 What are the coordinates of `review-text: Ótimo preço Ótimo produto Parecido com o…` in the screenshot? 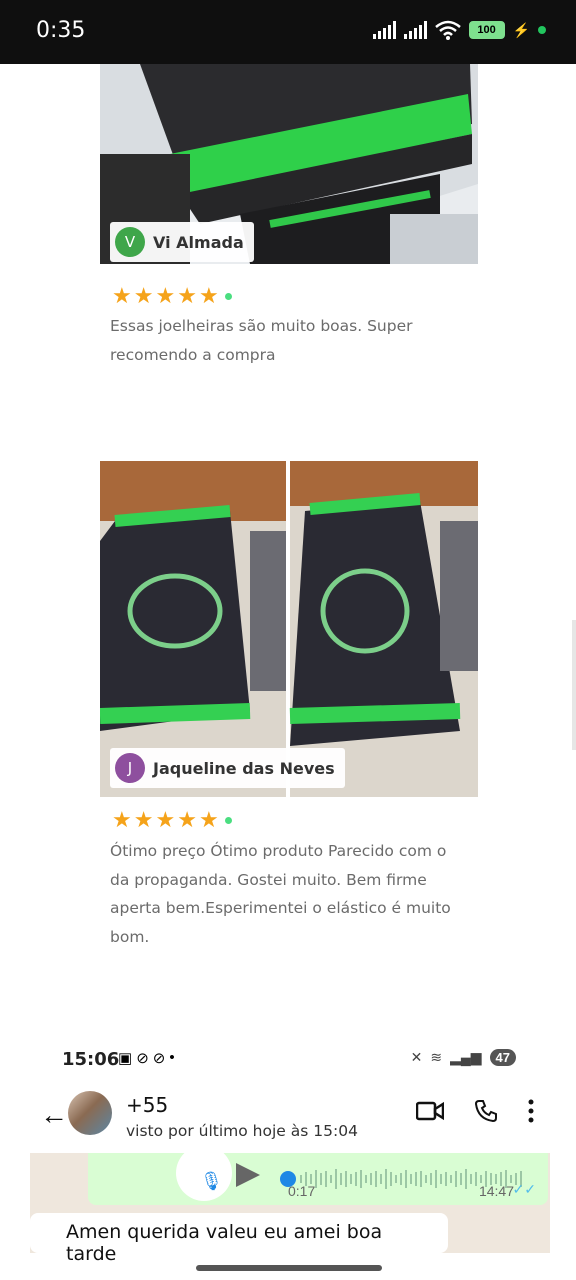 It's located at (280, 894).